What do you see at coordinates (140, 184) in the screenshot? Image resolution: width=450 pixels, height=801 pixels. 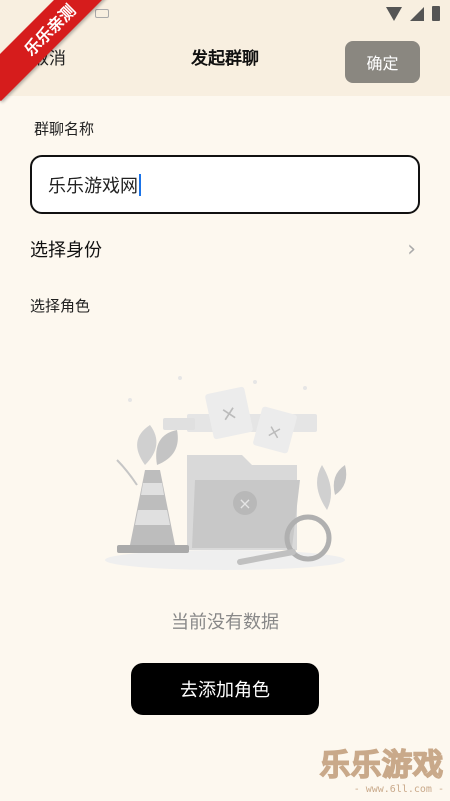 I see `text-caret` at bounding box center [140, 184].